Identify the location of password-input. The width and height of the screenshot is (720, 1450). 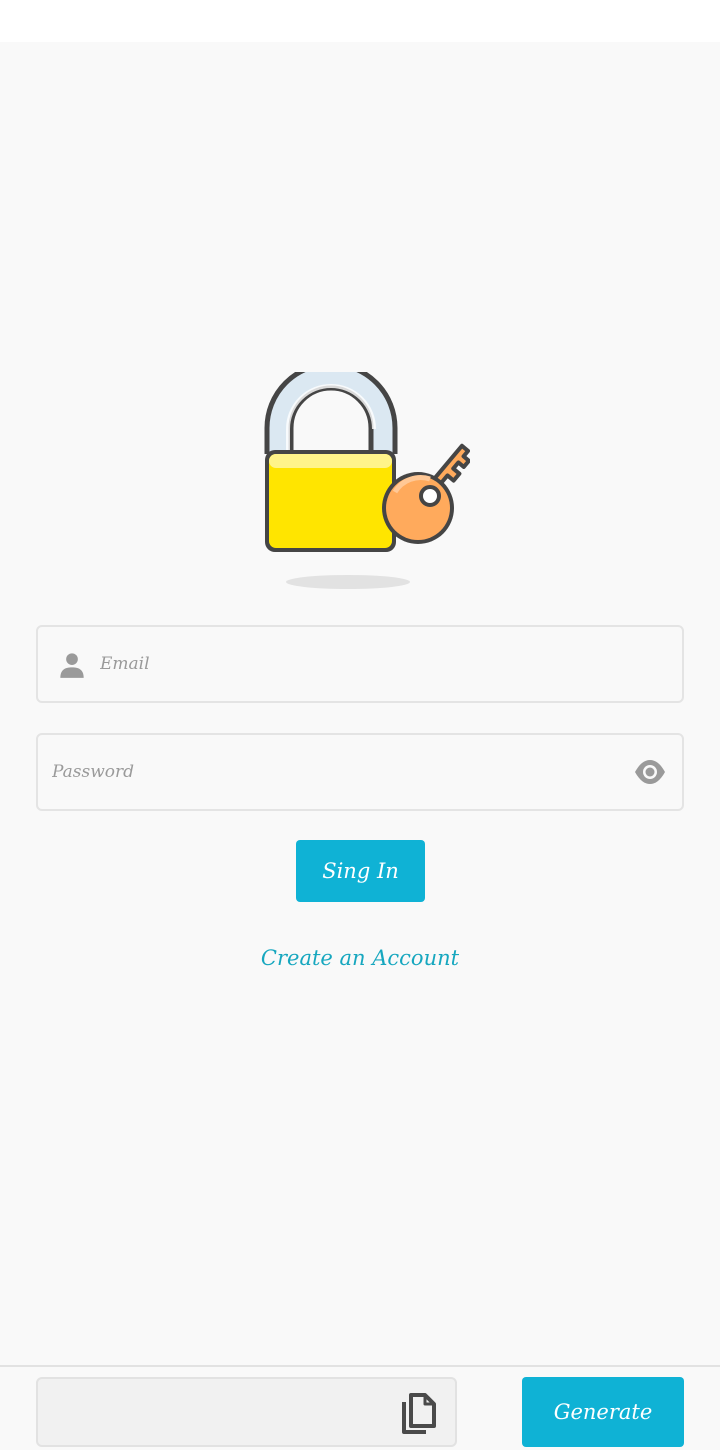
(337, 772).